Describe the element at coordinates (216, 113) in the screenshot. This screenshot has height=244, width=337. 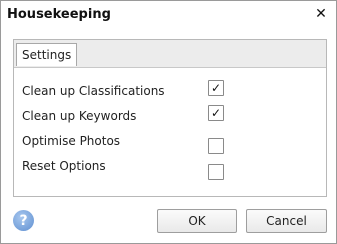
I see `checkbox-clean-up-keywords: ✓` at that location.